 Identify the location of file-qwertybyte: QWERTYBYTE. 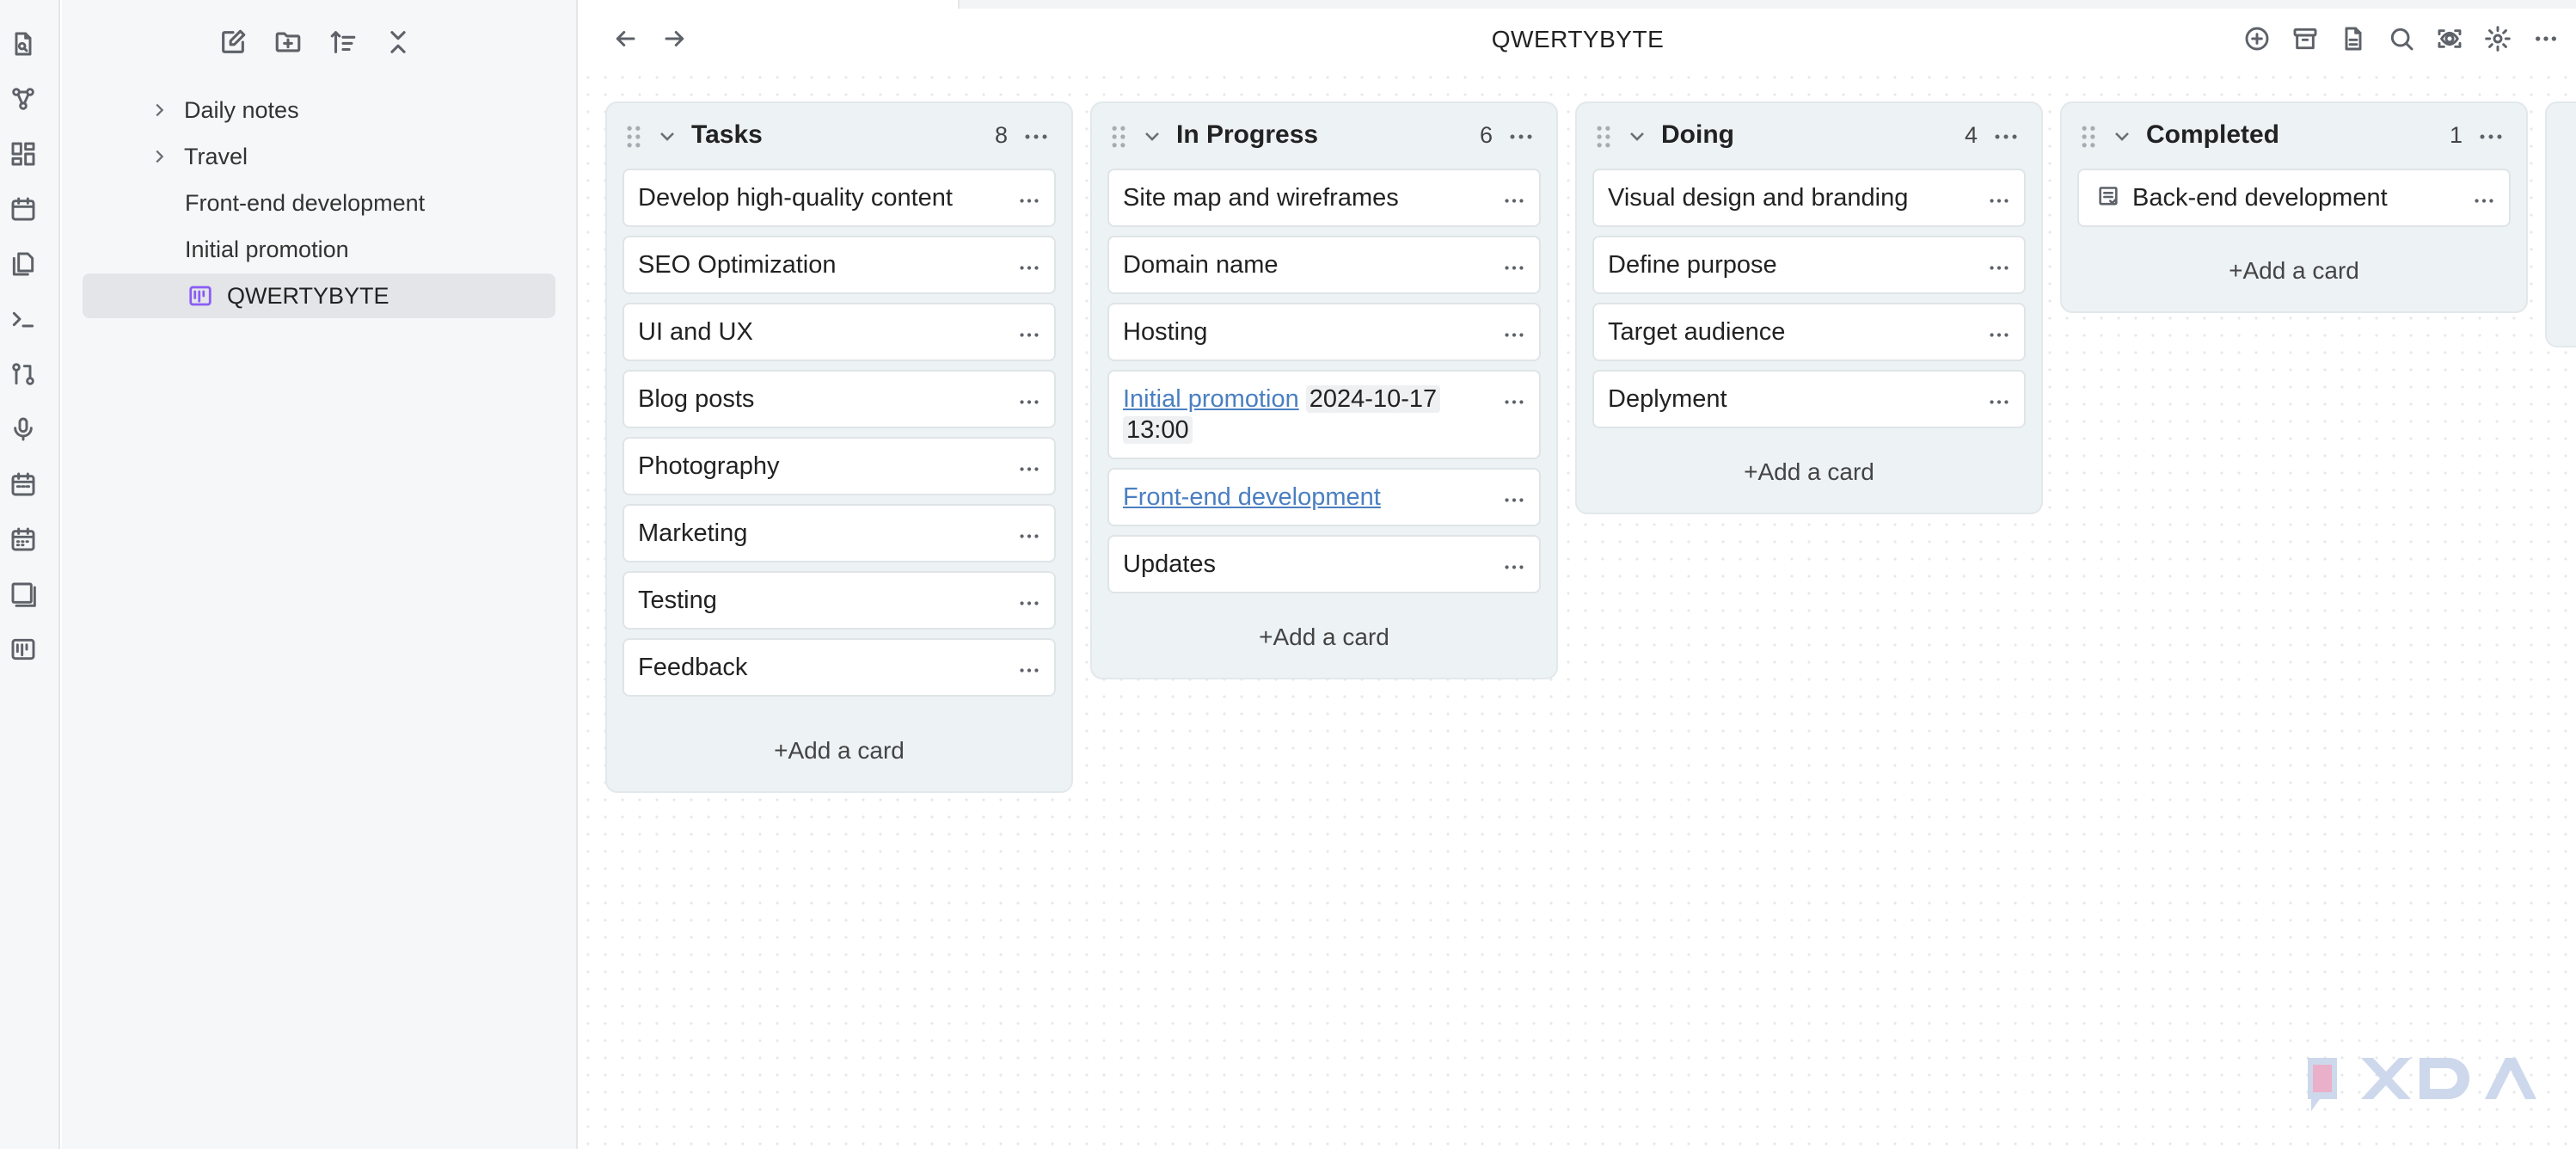
(319, 296).